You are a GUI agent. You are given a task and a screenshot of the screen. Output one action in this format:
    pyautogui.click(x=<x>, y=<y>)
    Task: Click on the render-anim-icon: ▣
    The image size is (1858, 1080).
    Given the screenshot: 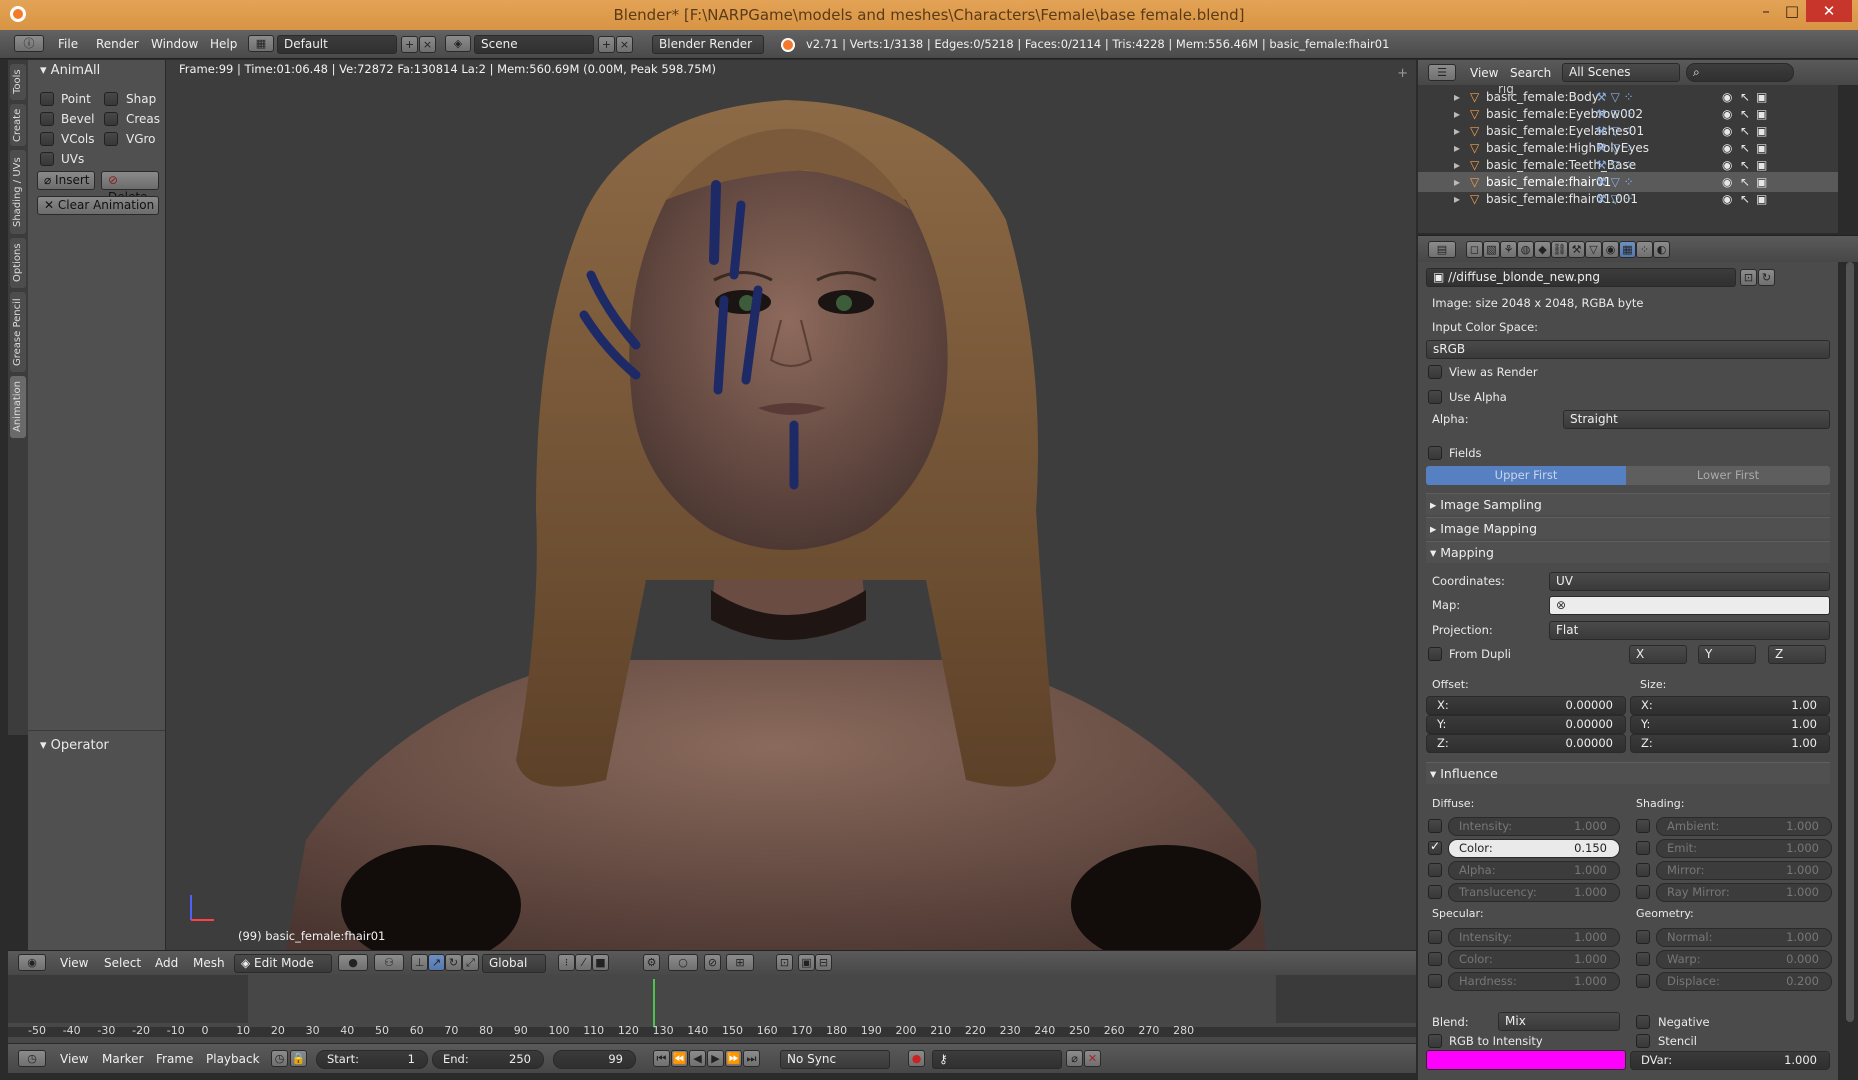 What is the action you would take?
    pyautogui.click(x=806, y=962)
    